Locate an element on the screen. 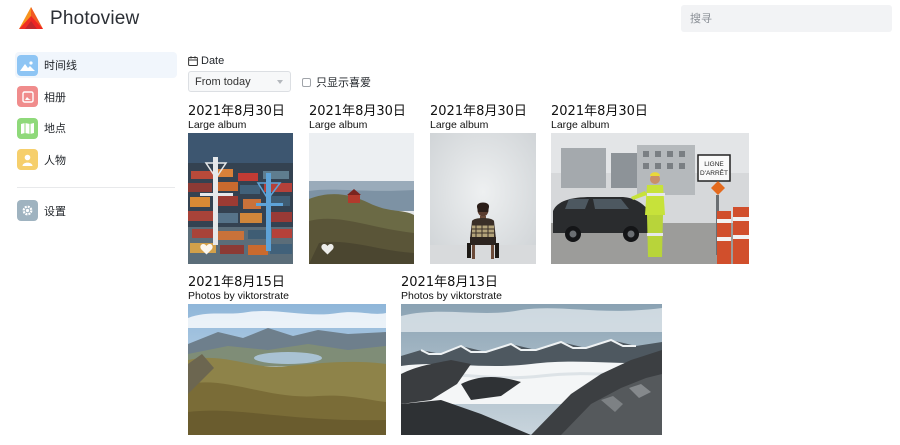  photoview-logo-icon is located at coordinates (31, 19).